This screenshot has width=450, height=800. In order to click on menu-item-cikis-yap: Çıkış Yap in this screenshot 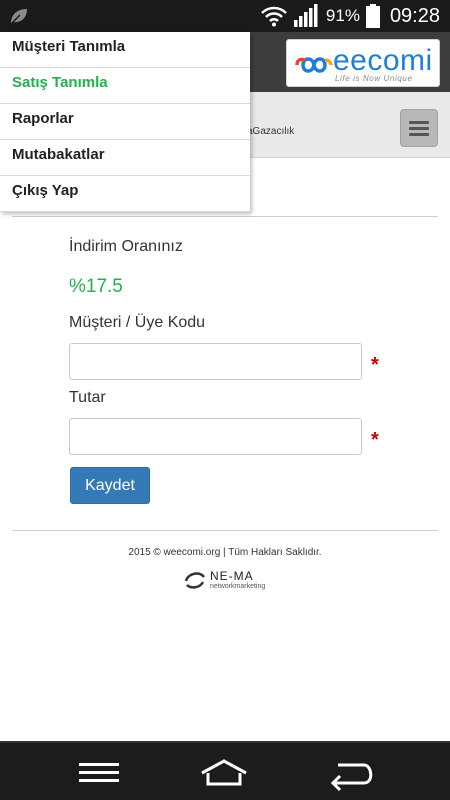, I will do `click(125, 194)`.